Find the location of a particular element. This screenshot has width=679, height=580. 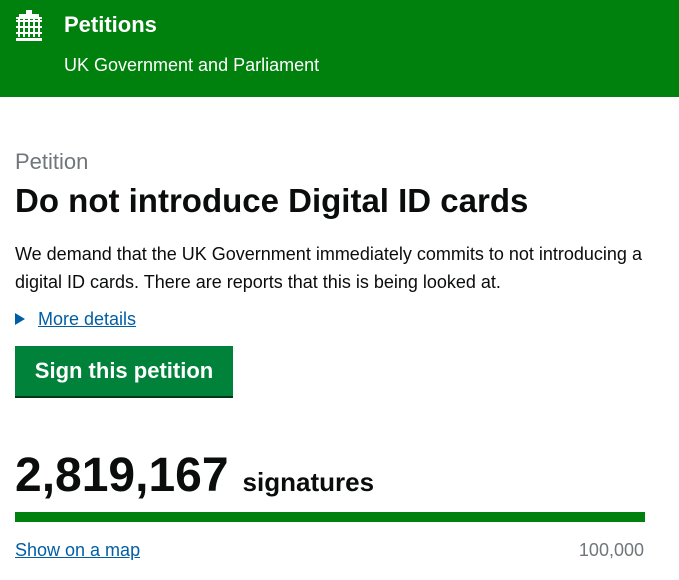

signature-progress-fill is located at coordinates (330, 517).